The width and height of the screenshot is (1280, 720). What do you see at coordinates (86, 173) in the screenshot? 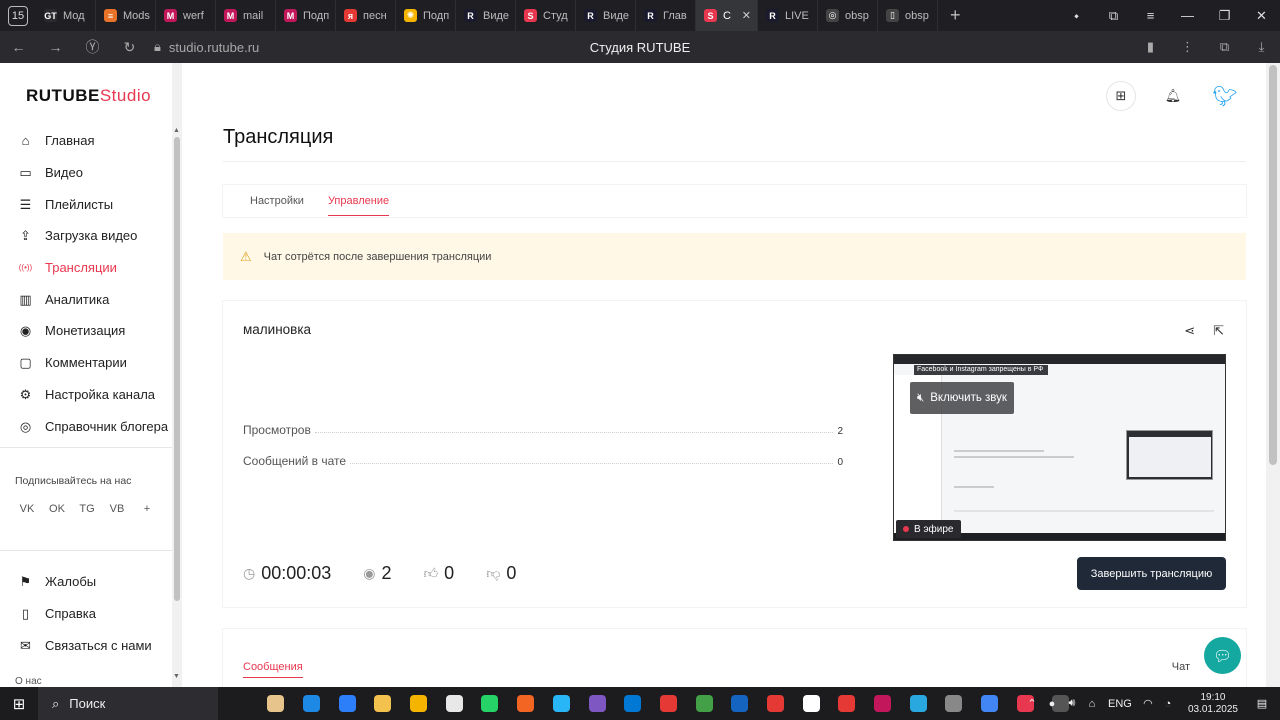
I see `sidebar-item: ▭ Видео` at bounding box center [86, 173].